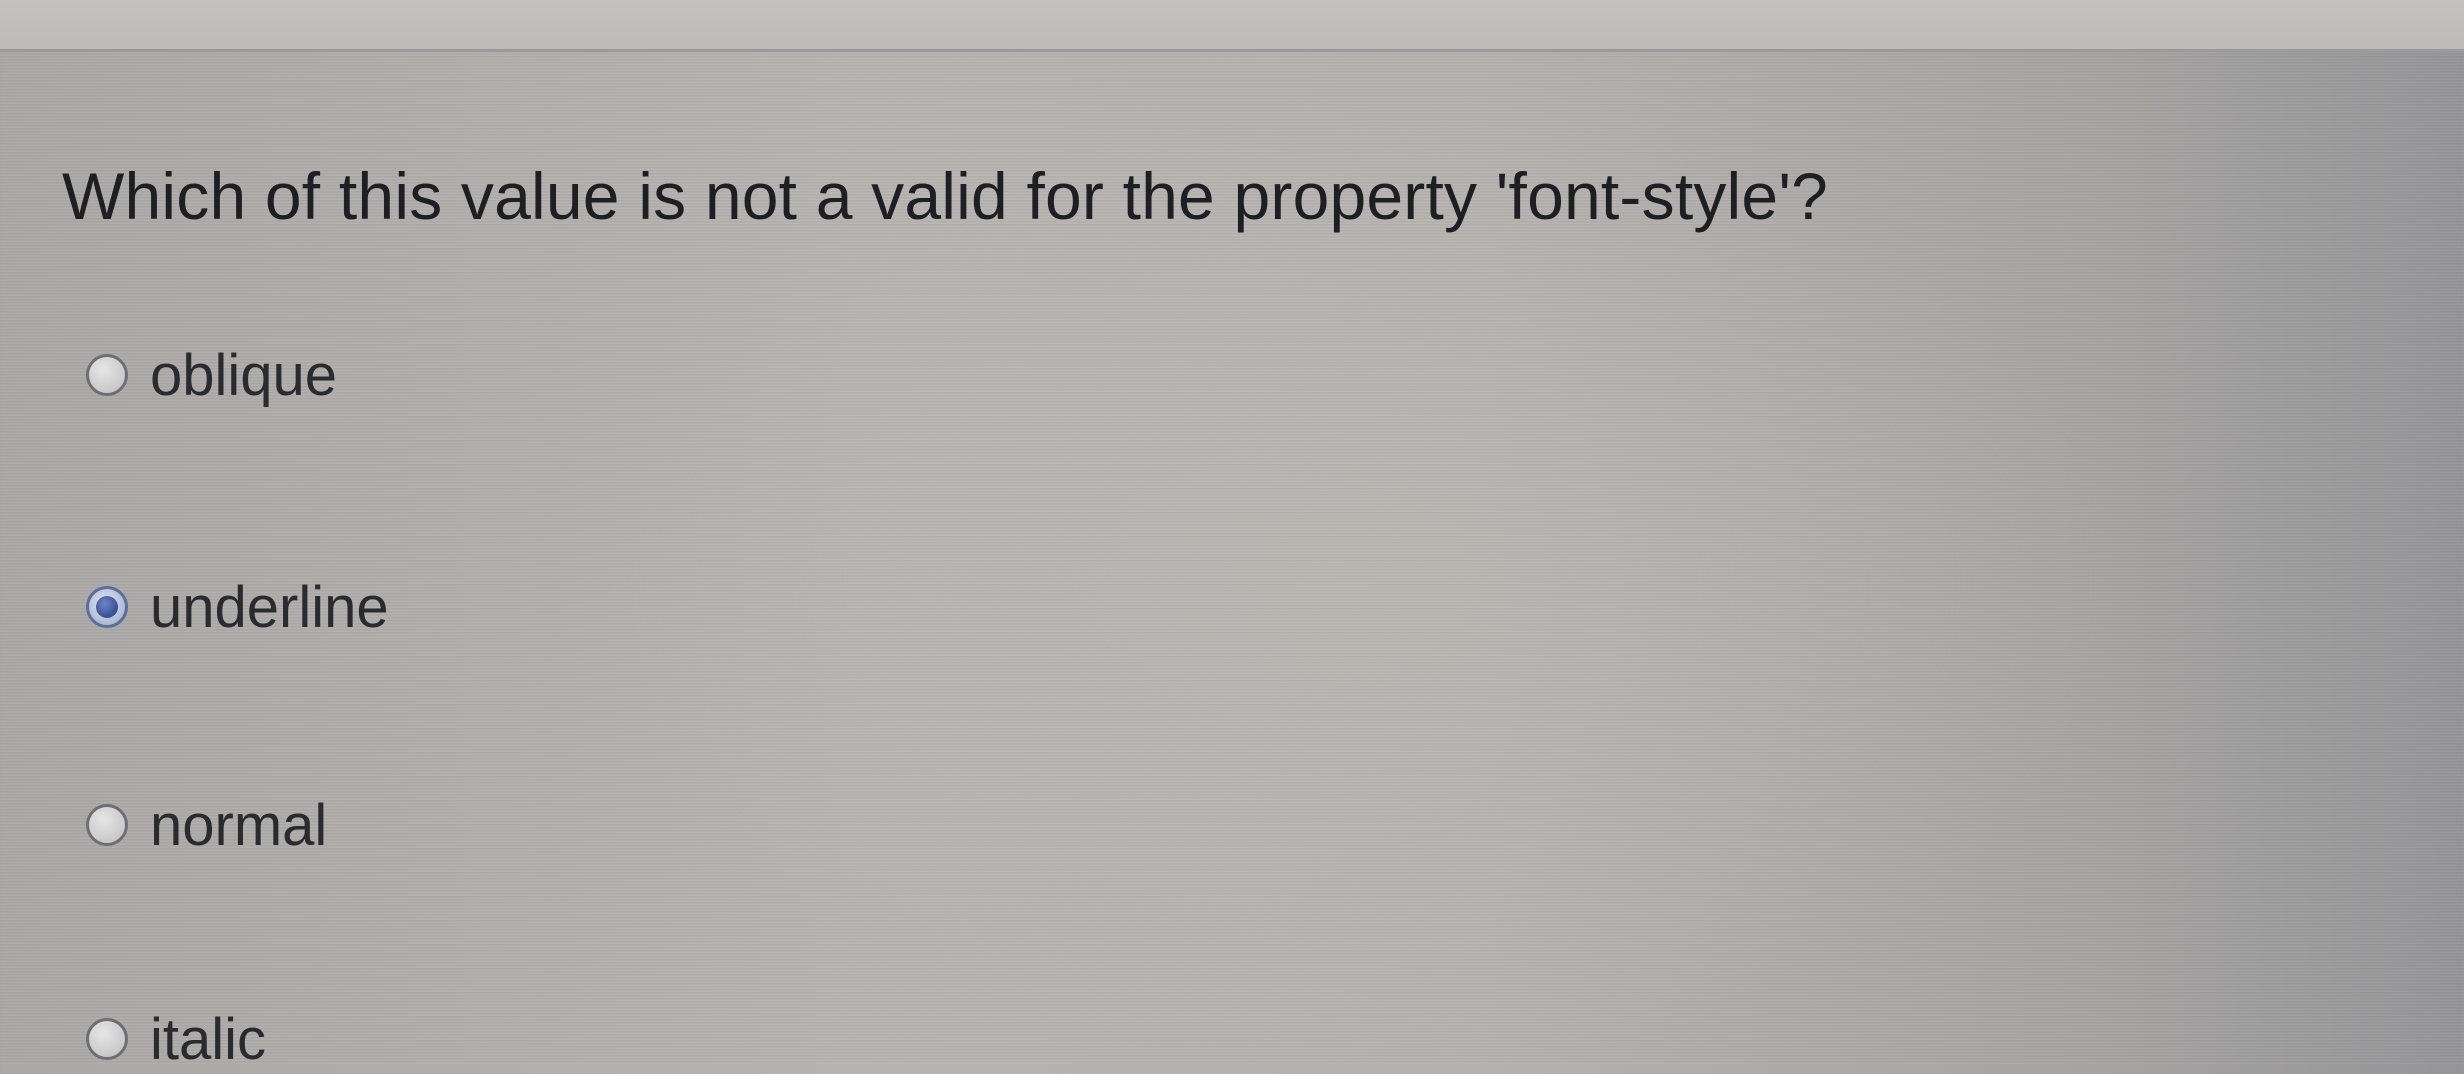 This screenshot has height=1074, width=2464. Describe the element at coordinates (244, 375) in the screenshot. I see `option-label: oblique` at that location.